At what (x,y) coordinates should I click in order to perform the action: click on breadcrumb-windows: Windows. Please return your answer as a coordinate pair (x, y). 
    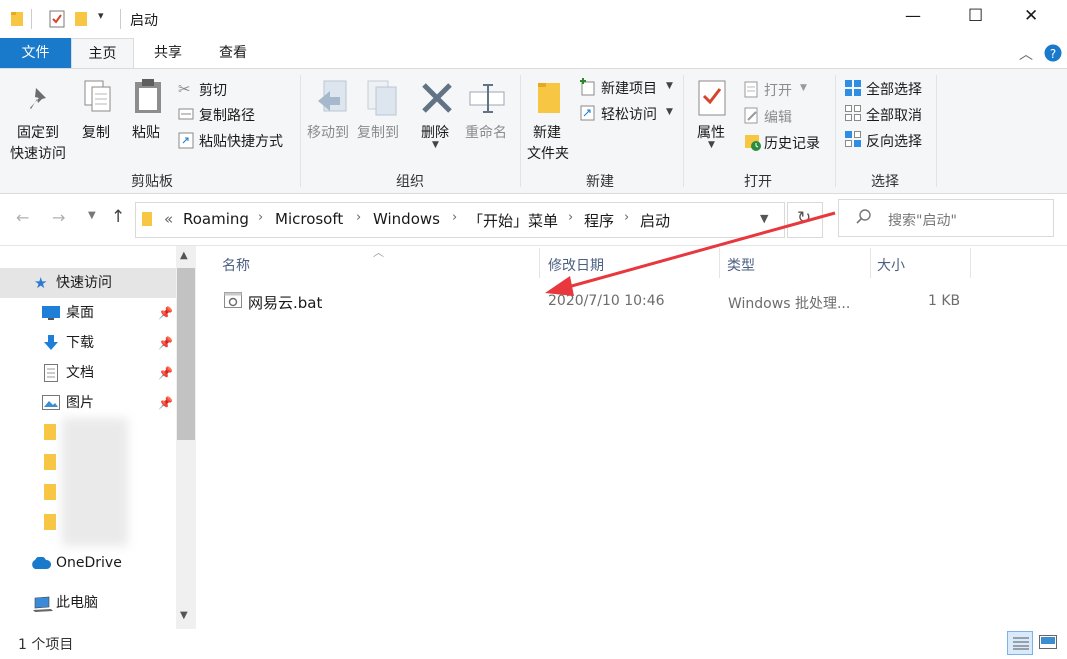
    Looking at the image, I should click on (406, 219).